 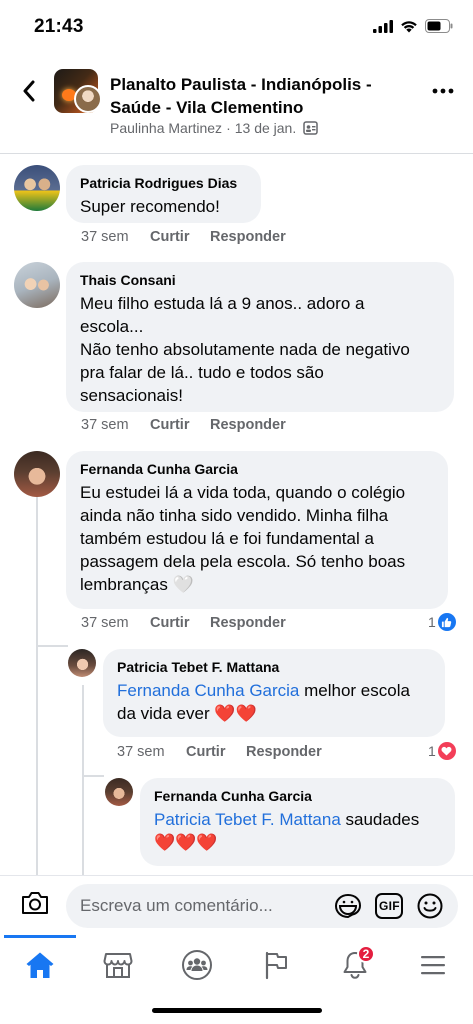 I want to click on reply-author: Fernanda Cunha Garcia, so click(x=297, y=796).